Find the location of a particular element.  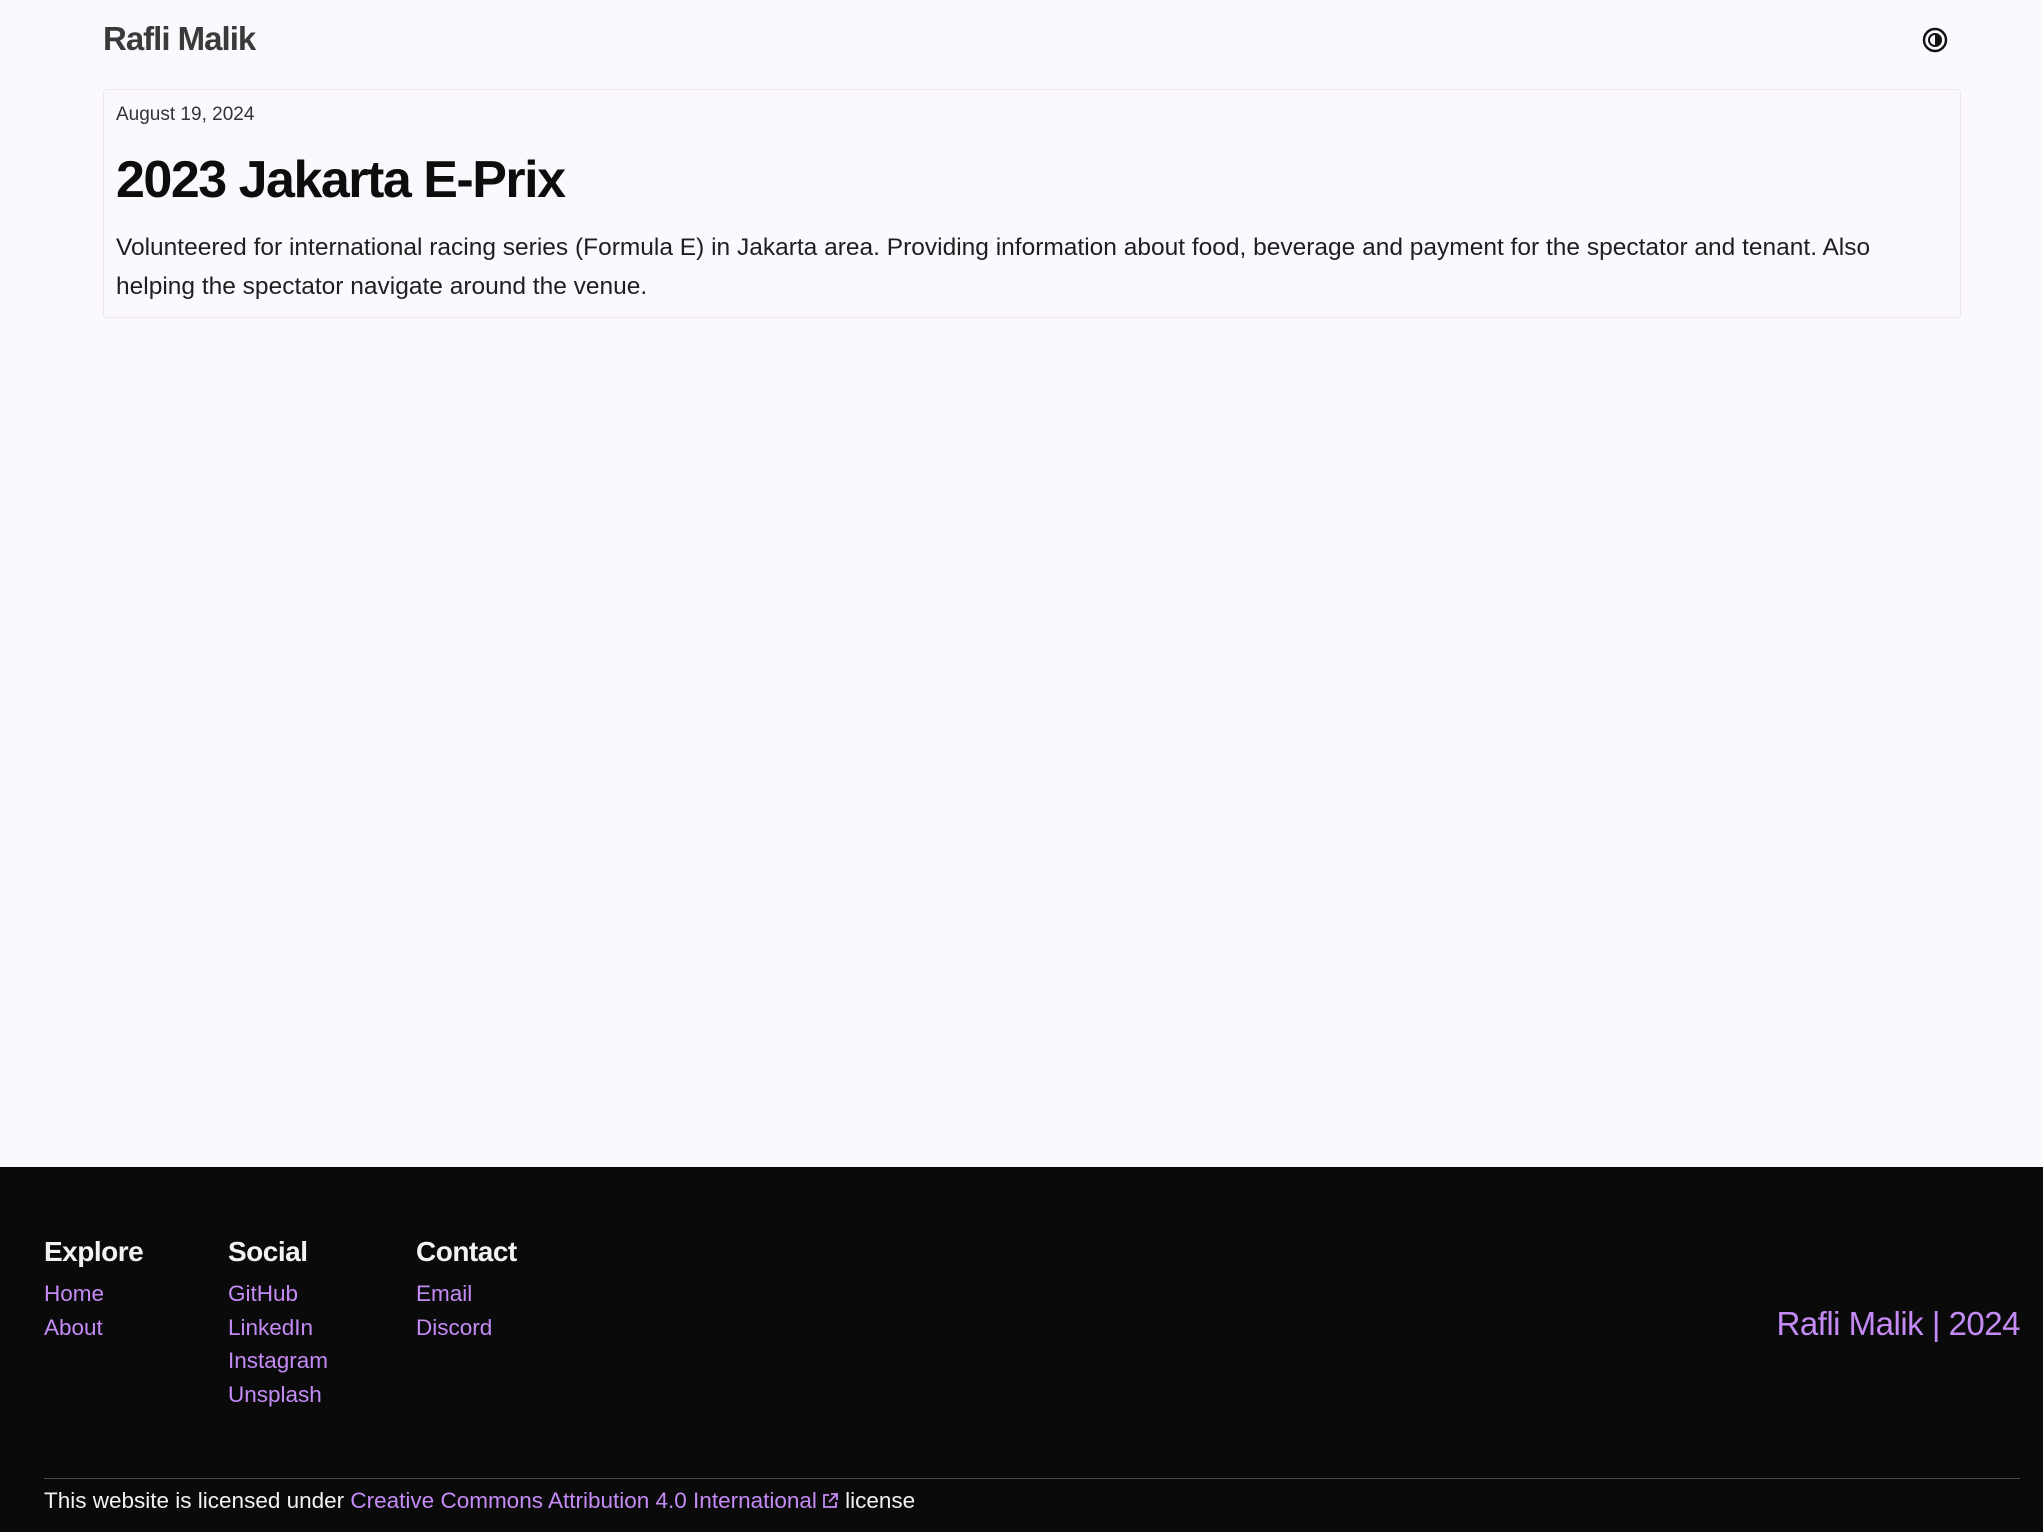

external-link-icon is located at coordinates (830, 1500).